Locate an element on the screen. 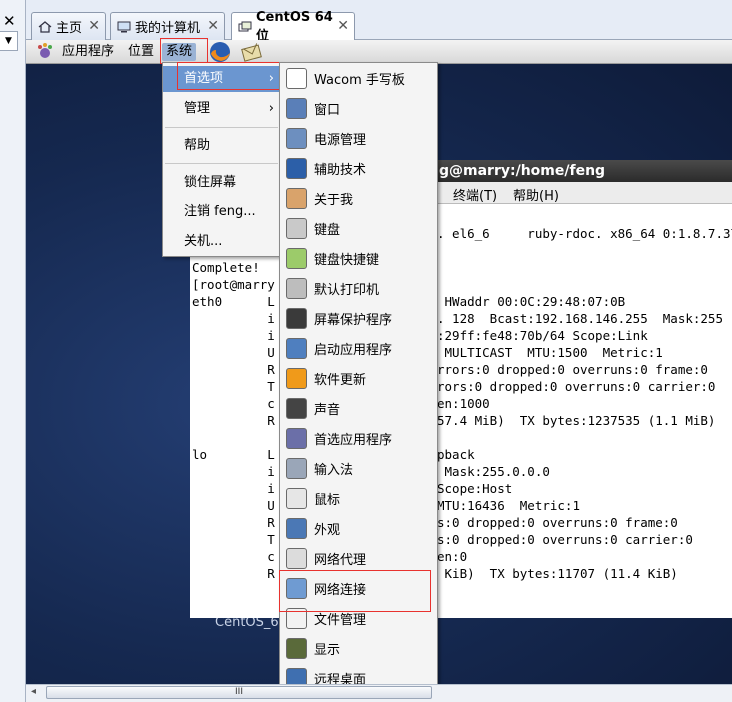 This screenshot has height=702, width=732. submenu-item-label: 输入法 is located at coordinates (334, 470).